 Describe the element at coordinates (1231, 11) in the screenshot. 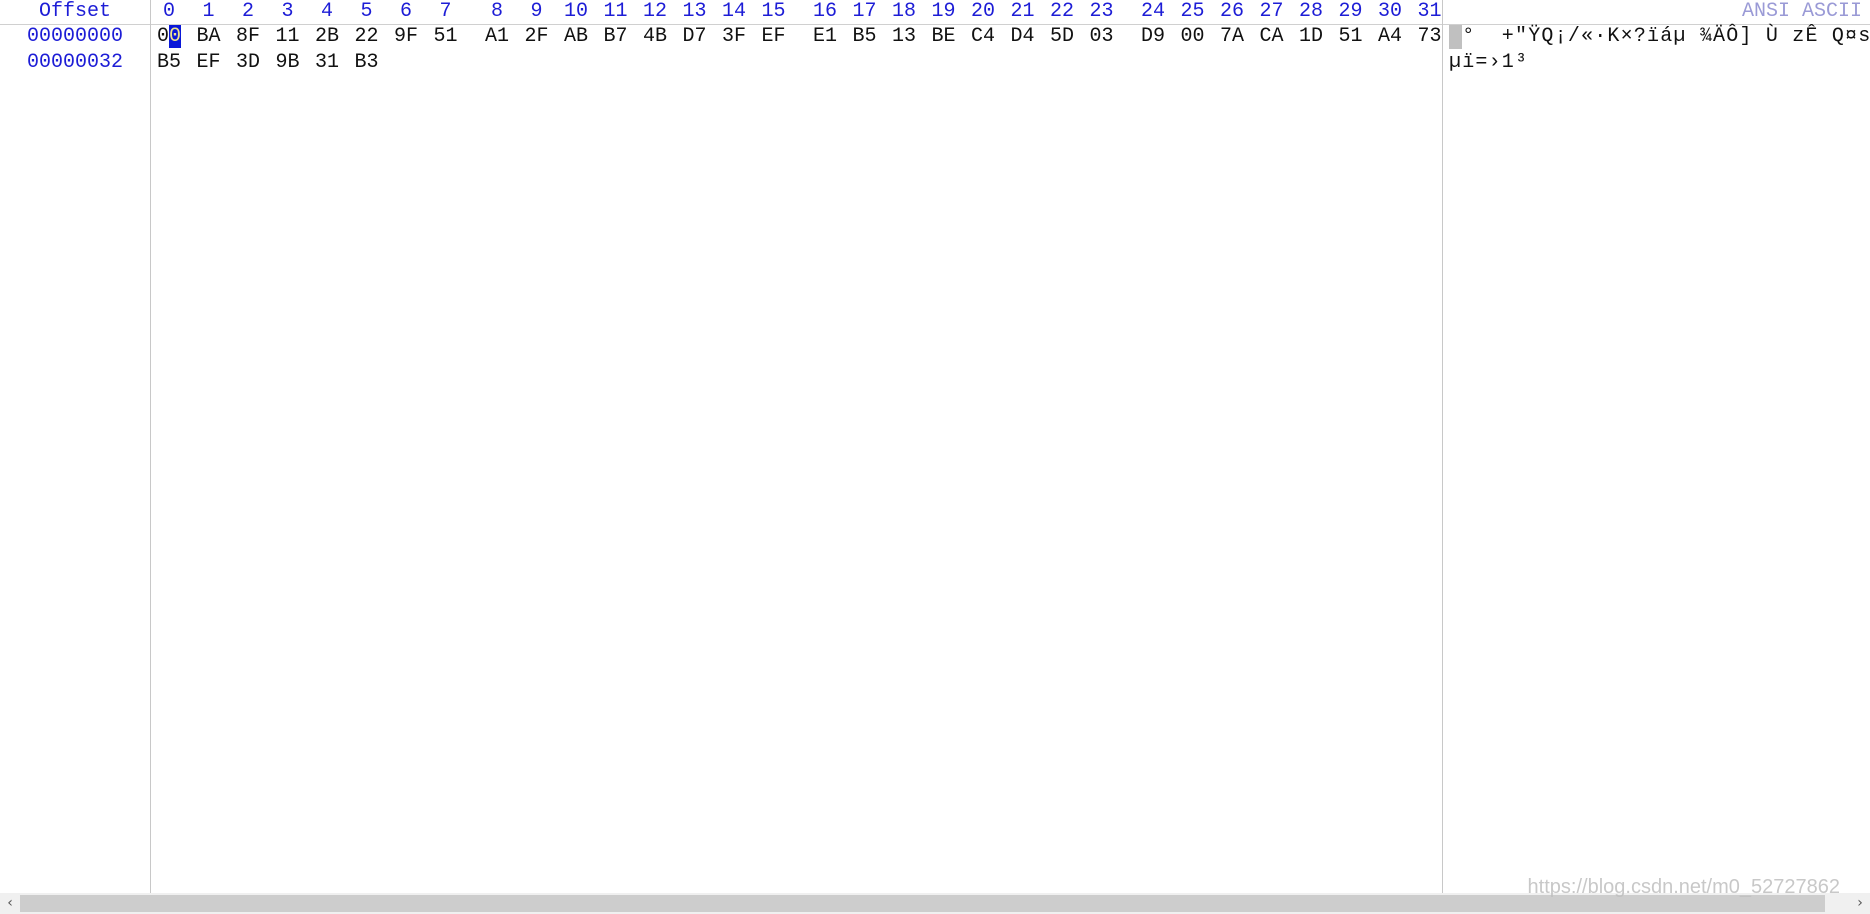

I see `column-number: 26` at that location.